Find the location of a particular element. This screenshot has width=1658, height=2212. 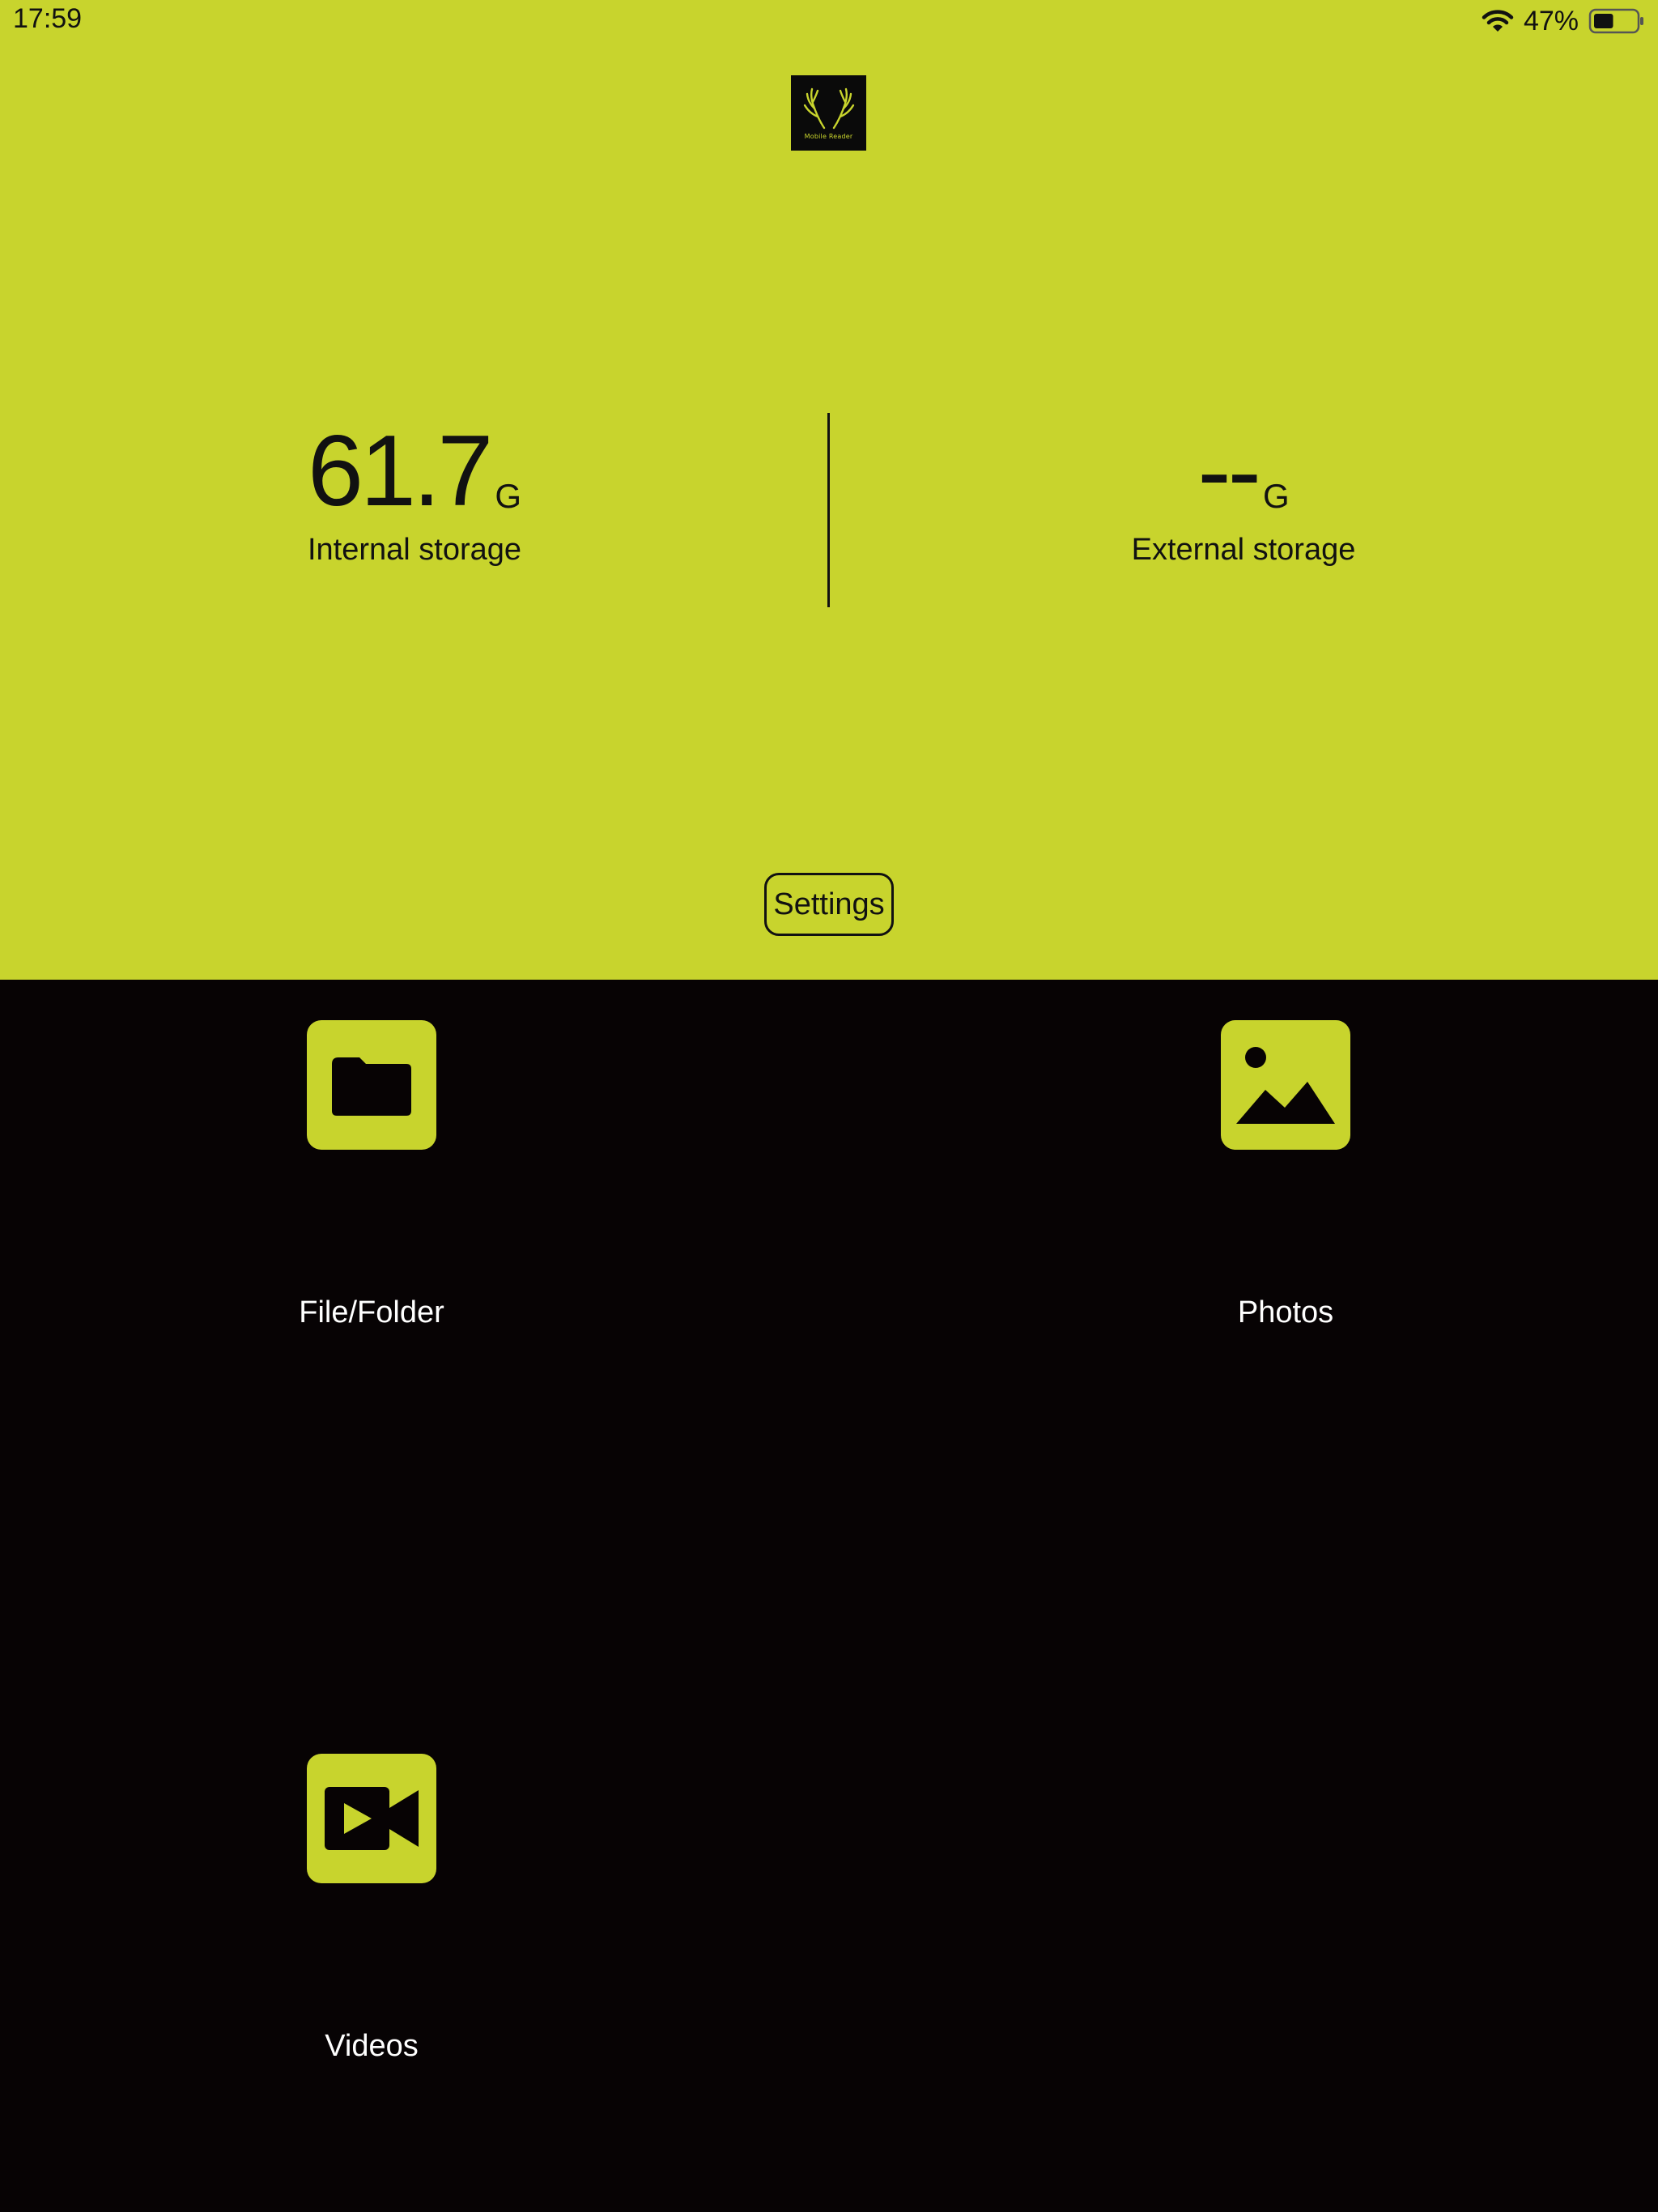

wifi-icon is located at coordinates (1498, 21).